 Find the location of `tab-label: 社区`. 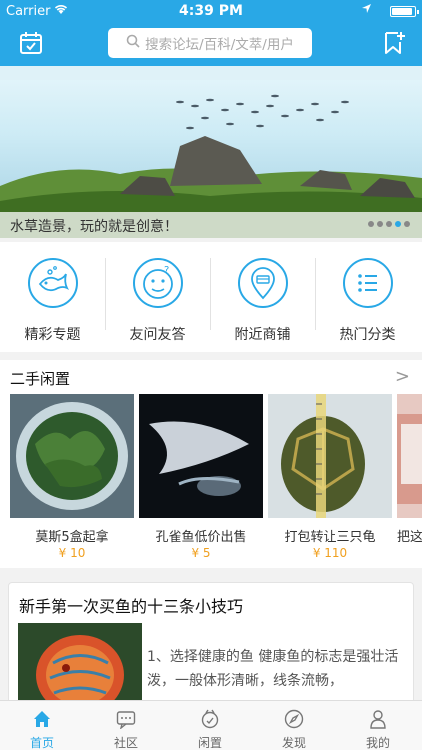

tab-label: 社区 is located at coordinates (125, 743).